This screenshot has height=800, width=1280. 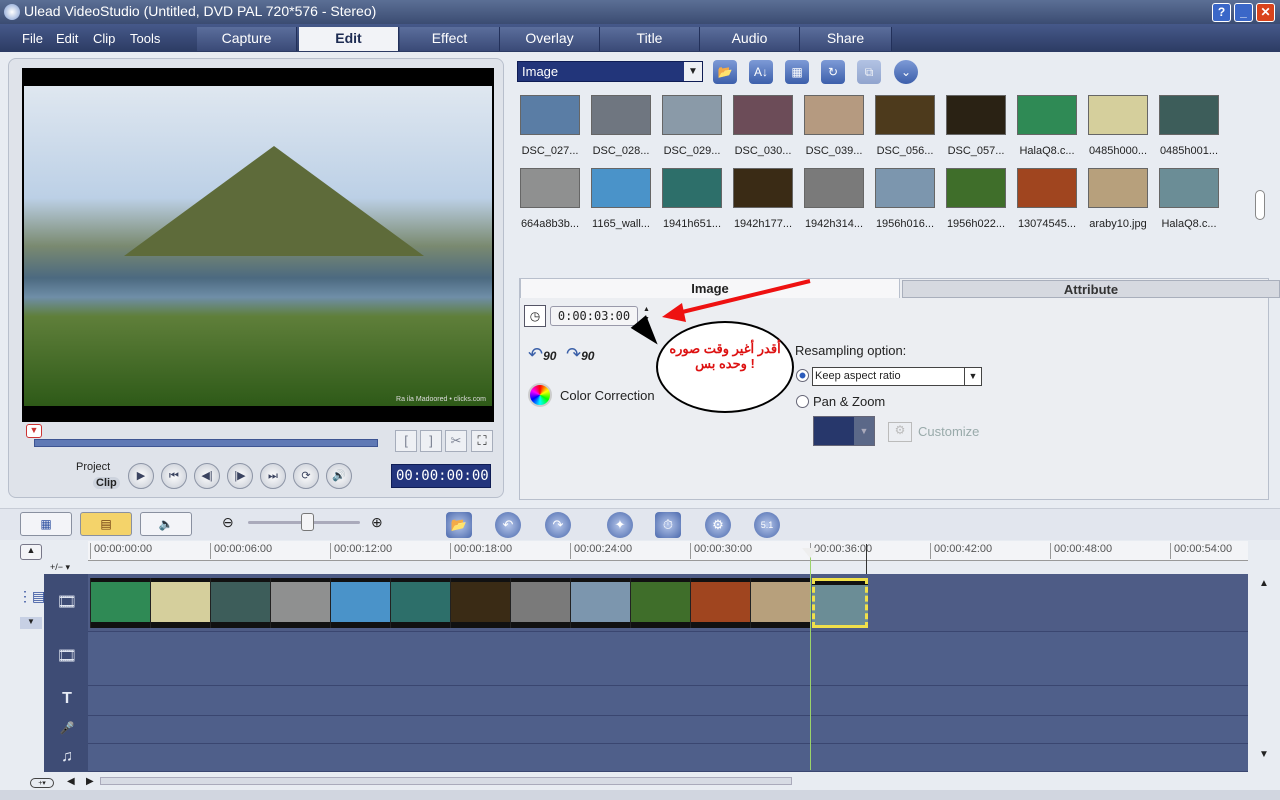 I want to click on pan-zoom-radio, so click(x=802, y=401).